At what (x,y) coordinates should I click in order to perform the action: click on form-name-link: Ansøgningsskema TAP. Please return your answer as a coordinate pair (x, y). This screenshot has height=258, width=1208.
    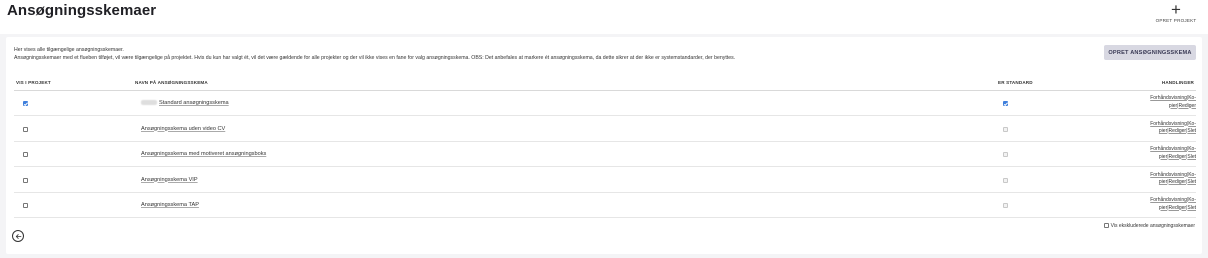
    Looking at the image, I should click on (170, 205).